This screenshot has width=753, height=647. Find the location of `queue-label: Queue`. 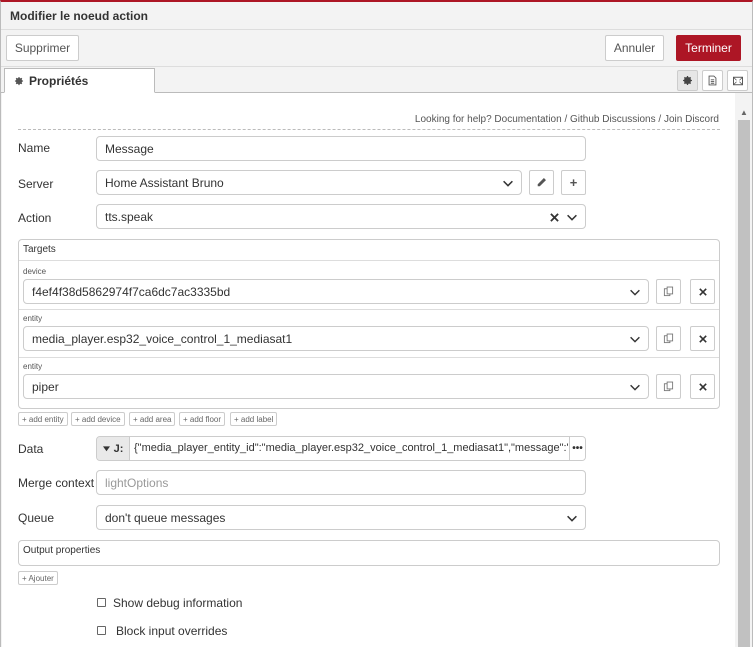

queue-label: Queue is located at coordinates (36, 518).